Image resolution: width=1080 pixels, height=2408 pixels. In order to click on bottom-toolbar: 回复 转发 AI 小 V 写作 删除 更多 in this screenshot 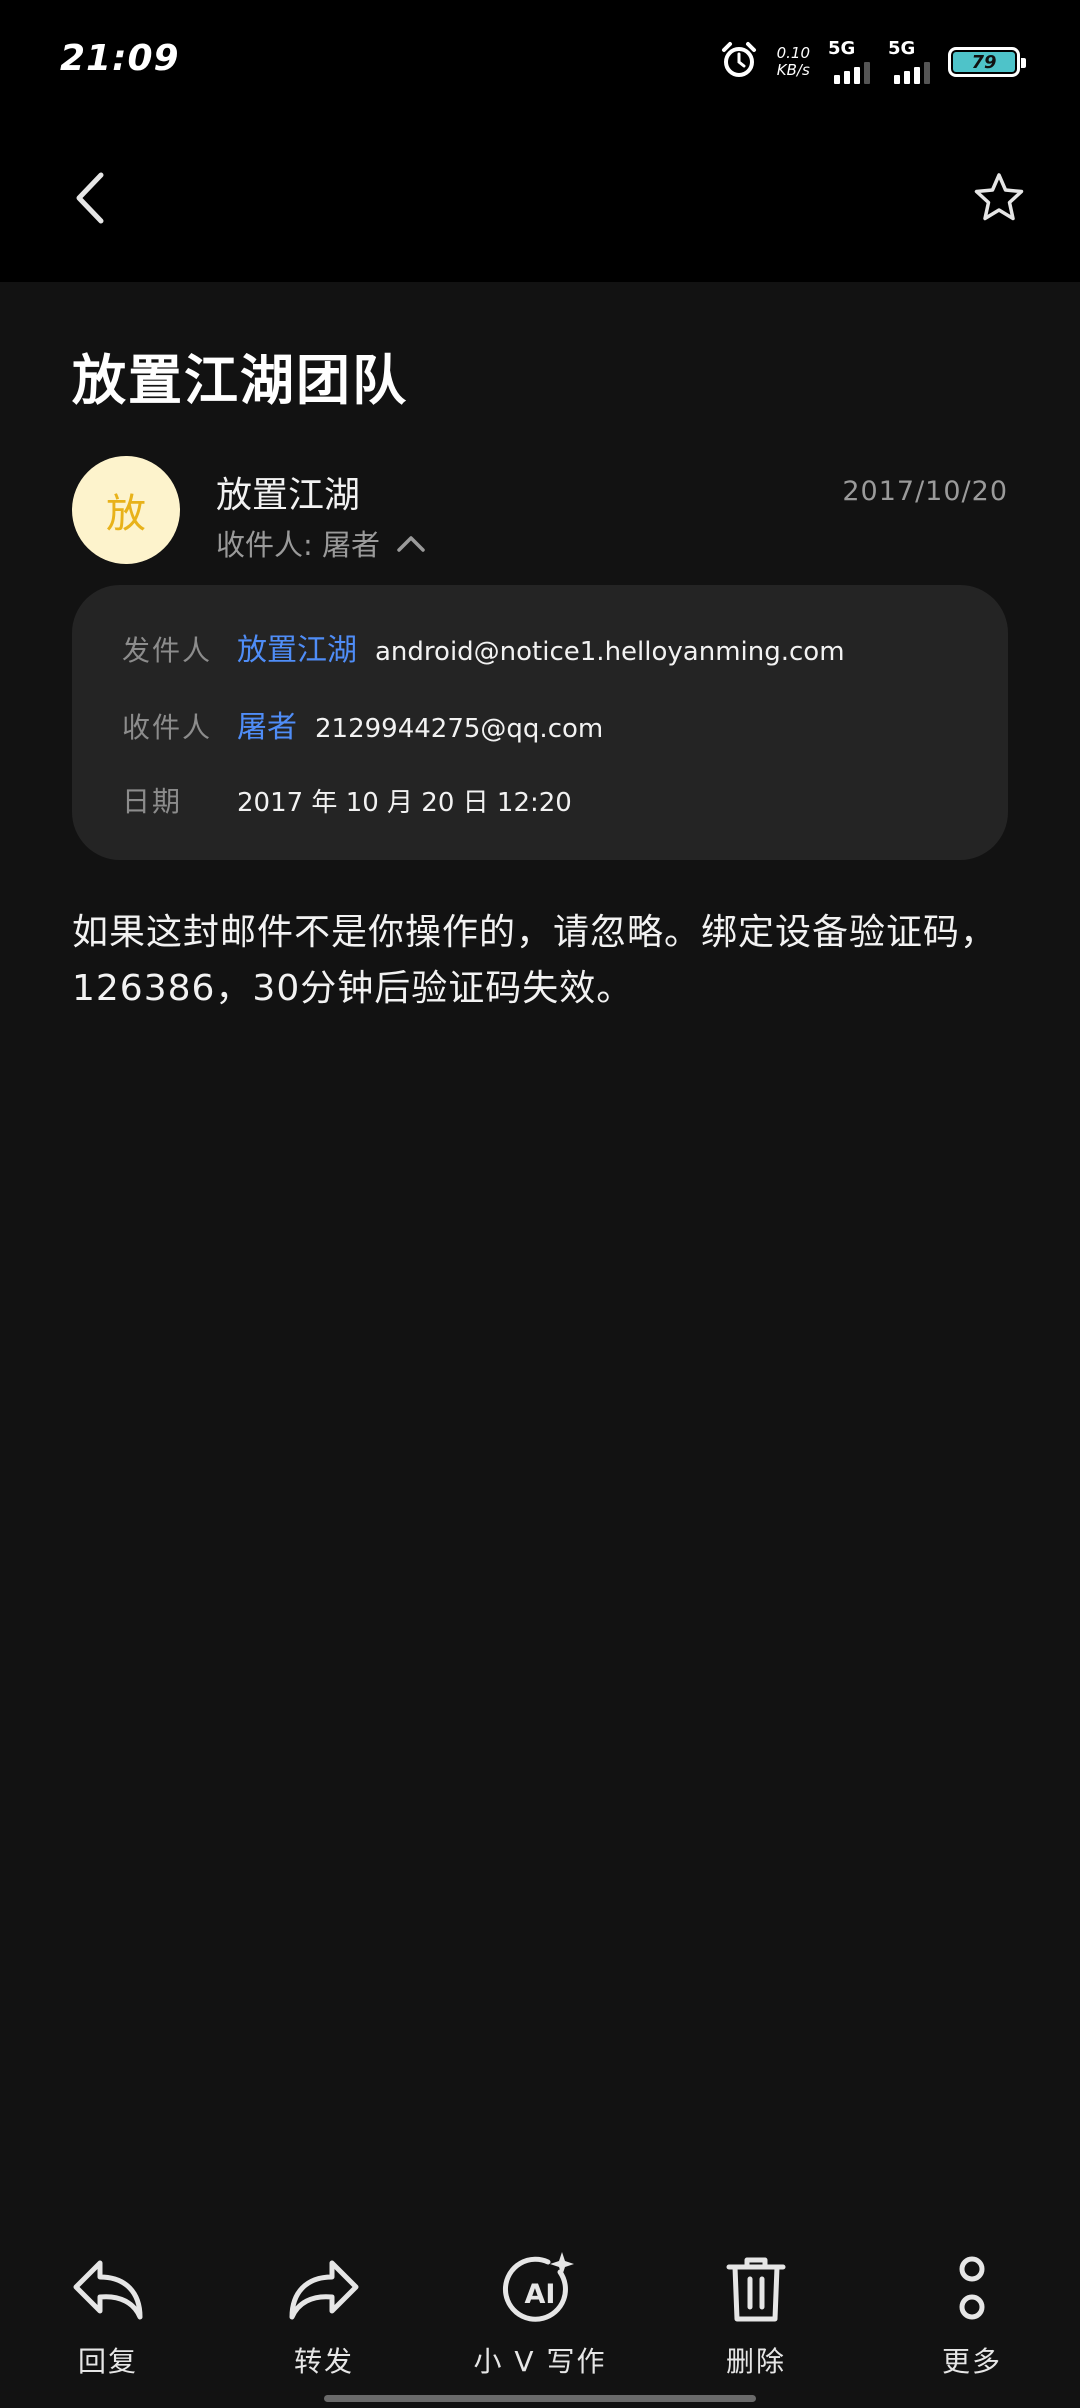, I will do `click(540, 2315)`.